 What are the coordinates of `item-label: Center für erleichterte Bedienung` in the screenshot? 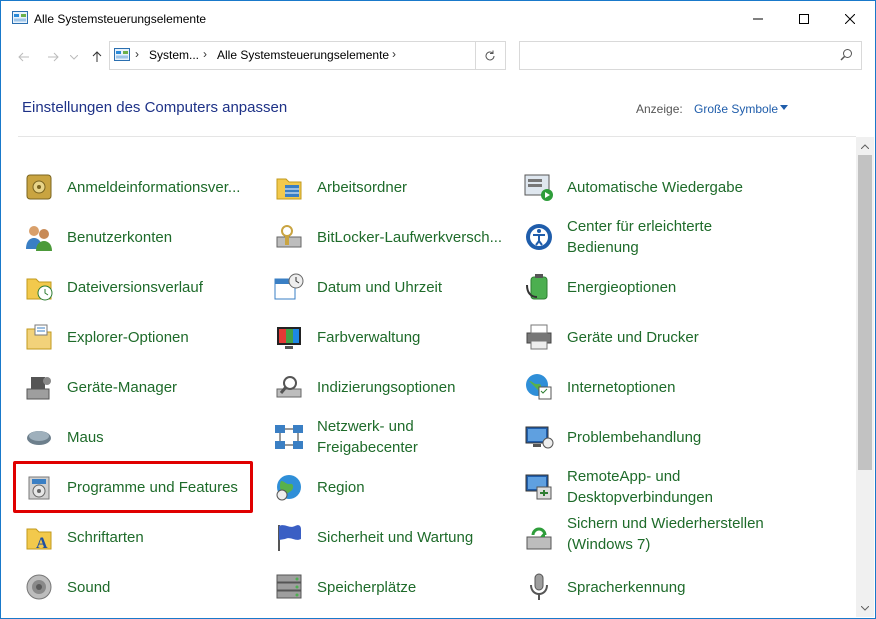 It's located at (640, 237).